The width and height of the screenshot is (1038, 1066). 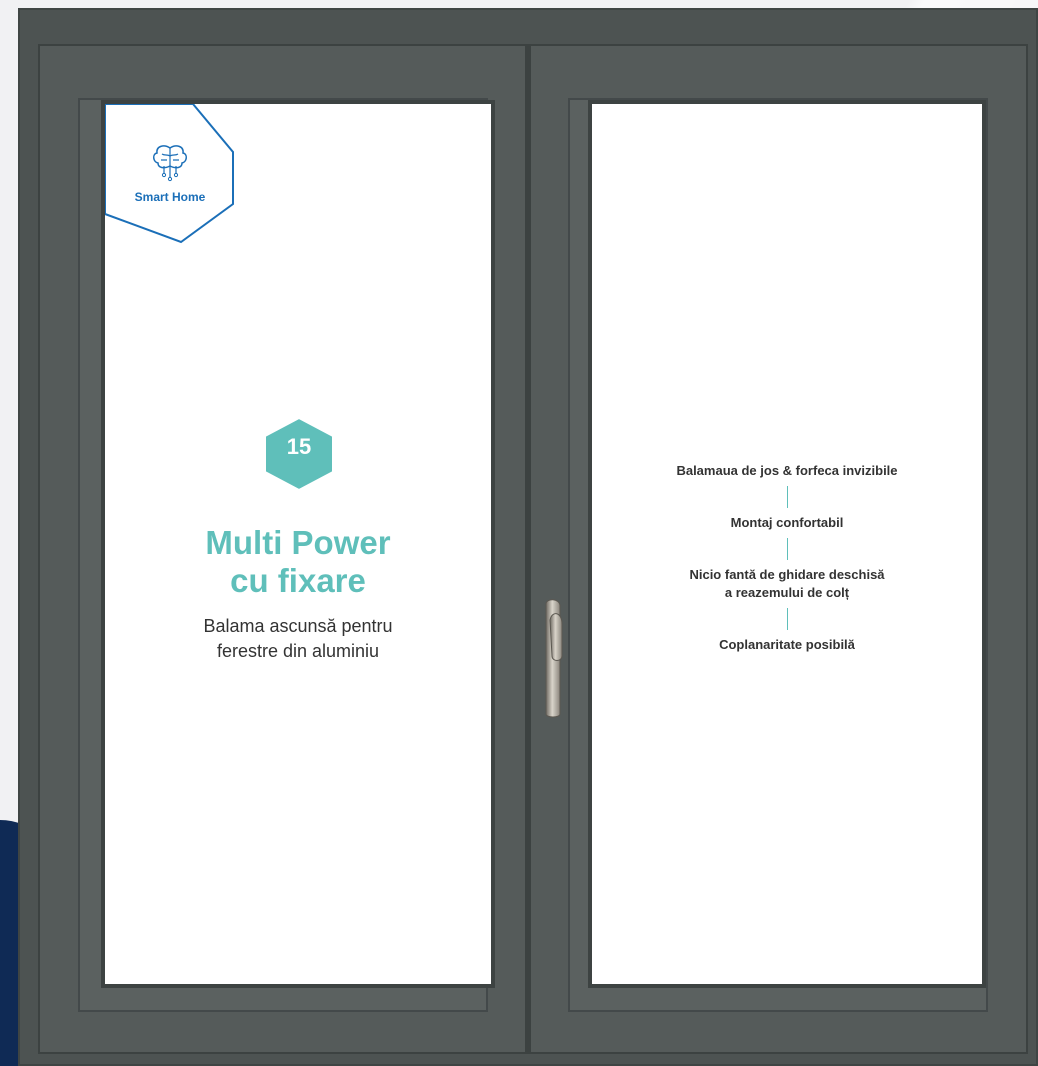 I want to click on feature-item-line1: Nicio fantă de ghidare deschisă, so click(x=787, y=574).